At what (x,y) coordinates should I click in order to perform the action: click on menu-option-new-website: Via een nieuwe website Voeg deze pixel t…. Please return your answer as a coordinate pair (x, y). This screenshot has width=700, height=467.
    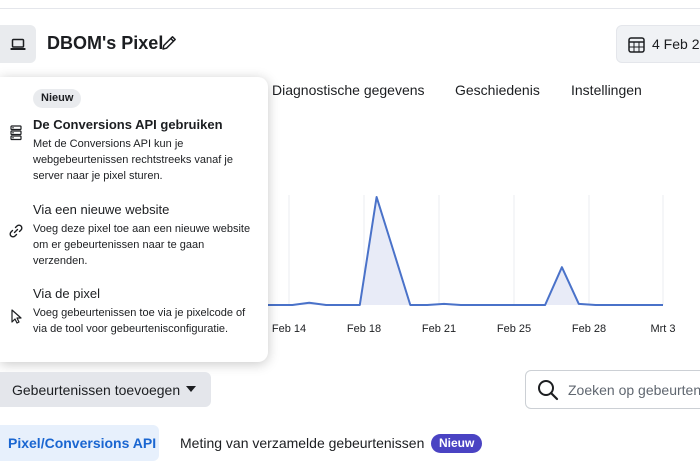
    Looking at the image, I should click on (134, 235).